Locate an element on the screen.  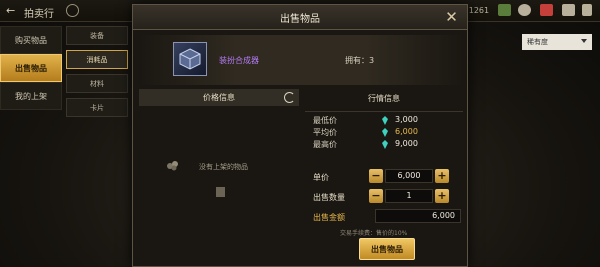
subcat-equipment: 装备 is located at coordinates (97, 35).